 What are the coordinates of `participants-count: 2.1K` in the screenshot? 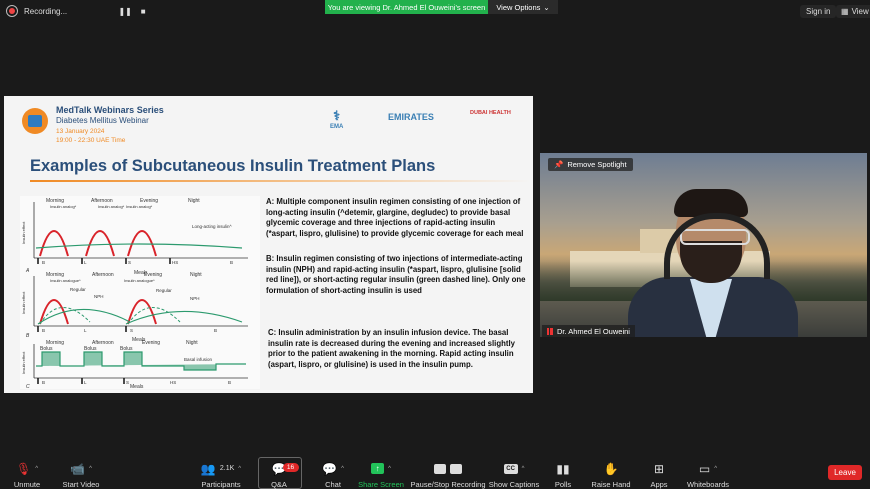 It's located at (227, 468).